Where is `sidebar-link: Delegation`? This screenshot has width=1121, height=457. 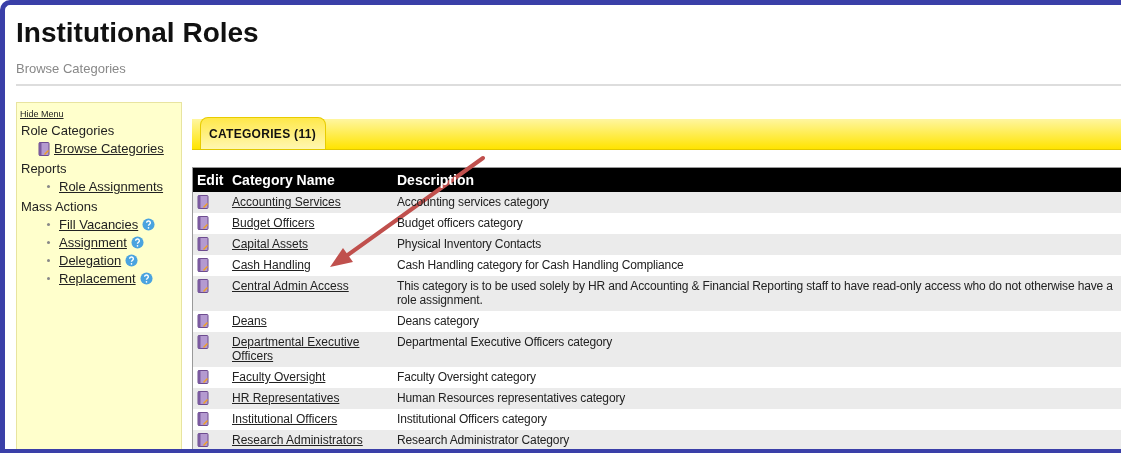 sidebar-link: Delegation is located at coordinates (90, 260).